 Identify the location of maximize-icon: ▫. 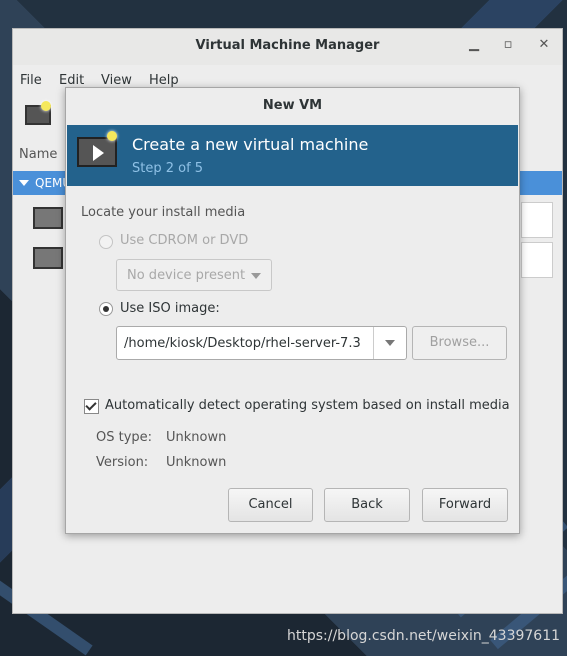
(508, 45).